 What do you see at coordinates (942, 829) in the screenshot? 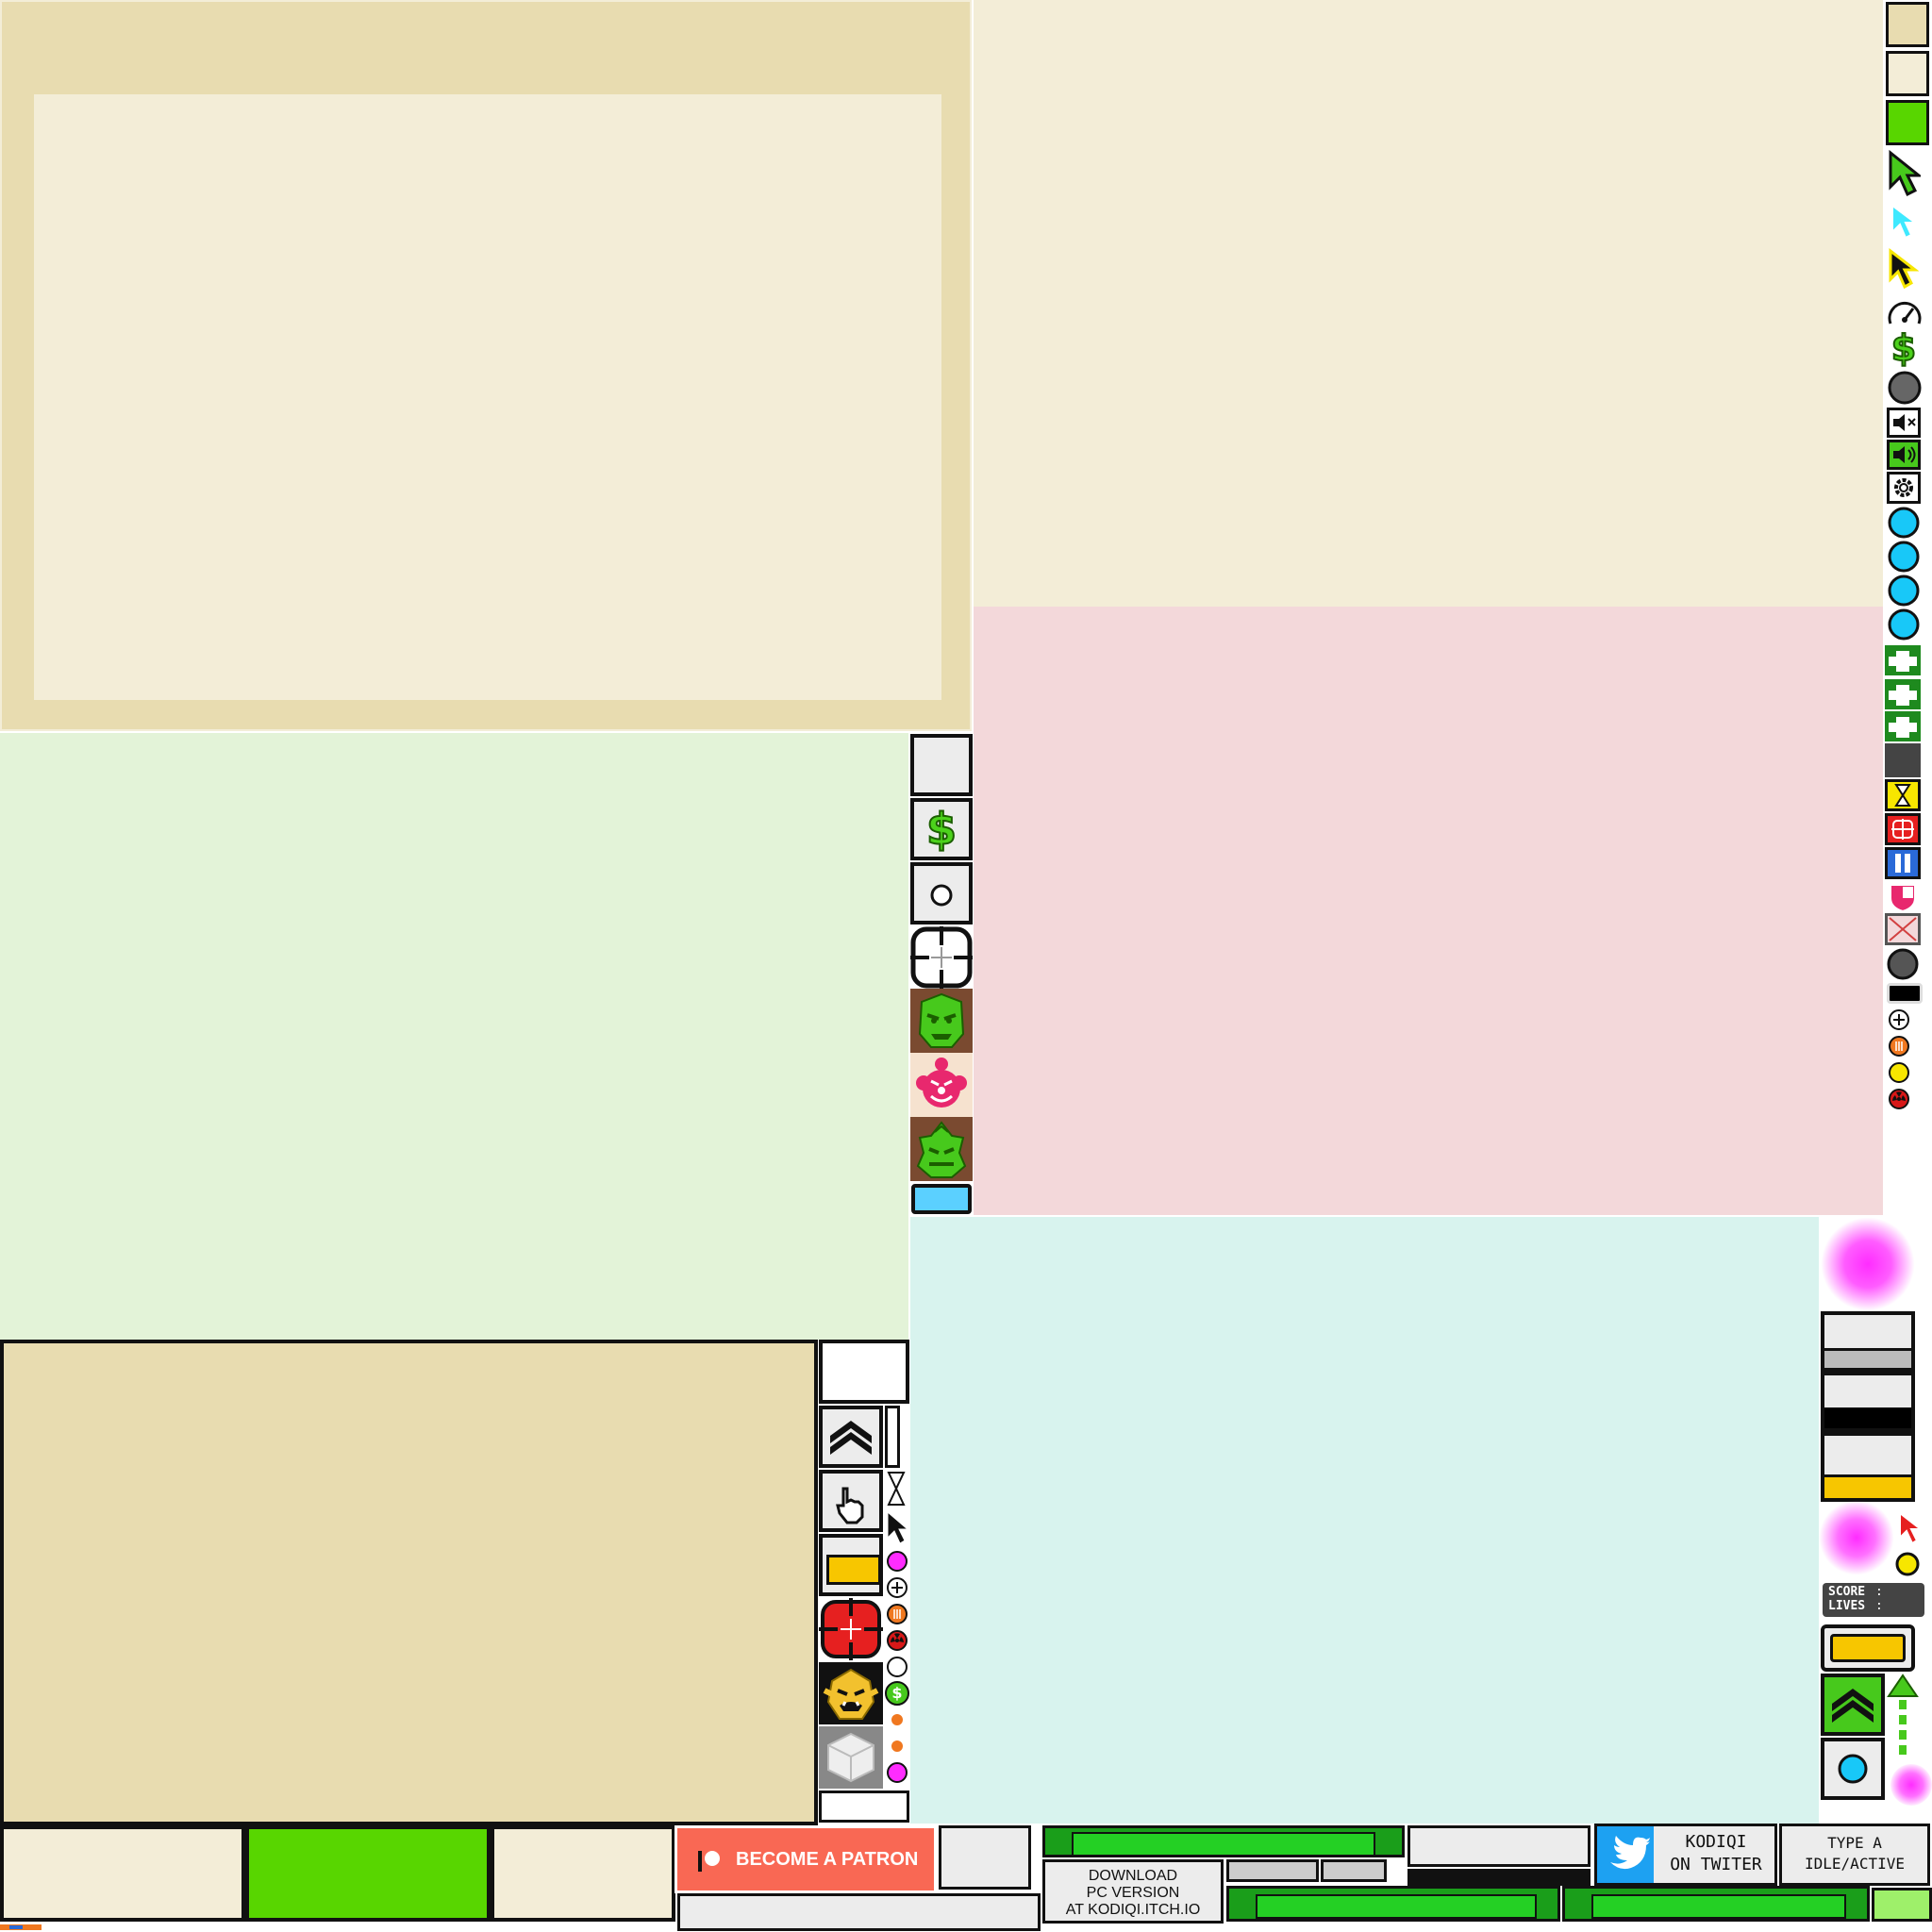
I see `money-slot-button: $` at bounding box center [942, 829].